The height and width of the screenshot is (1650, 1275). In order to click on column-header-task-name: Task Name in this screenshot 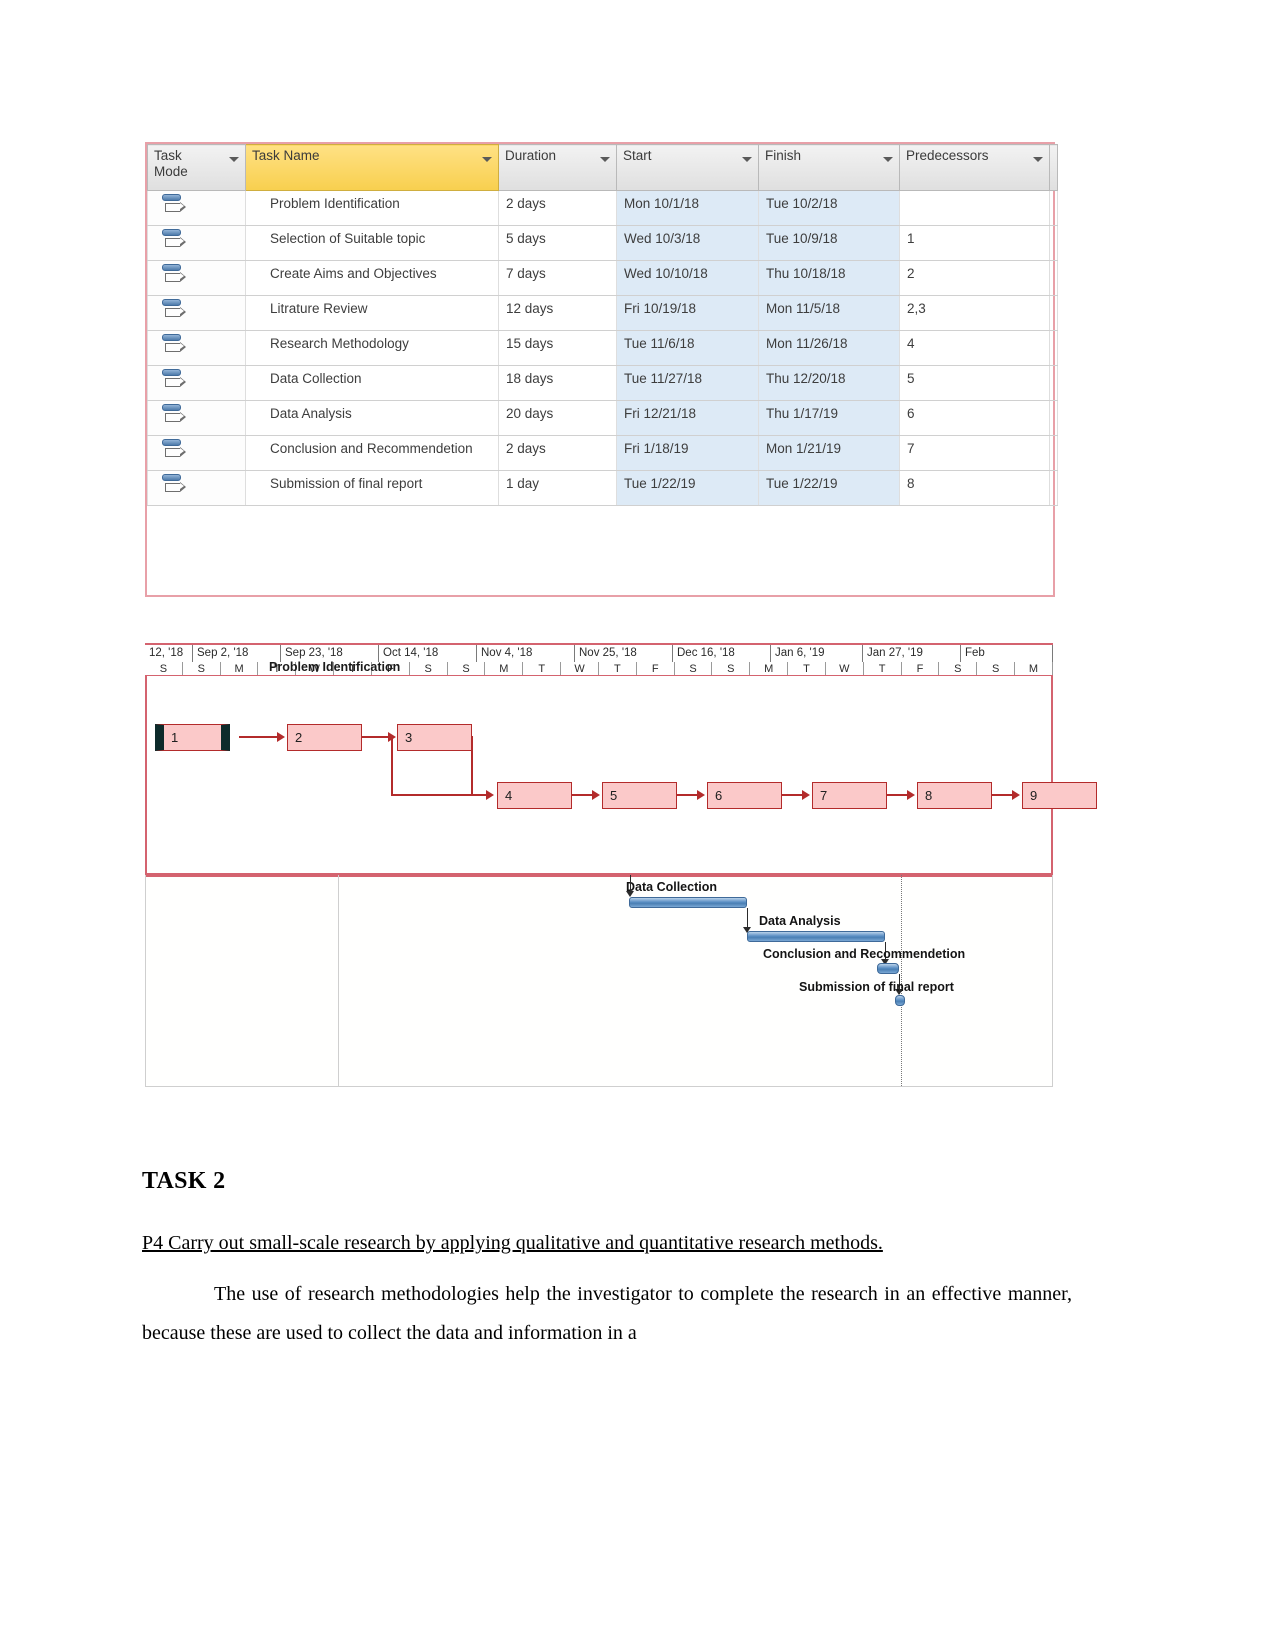, I will do `click(372, 167)`.